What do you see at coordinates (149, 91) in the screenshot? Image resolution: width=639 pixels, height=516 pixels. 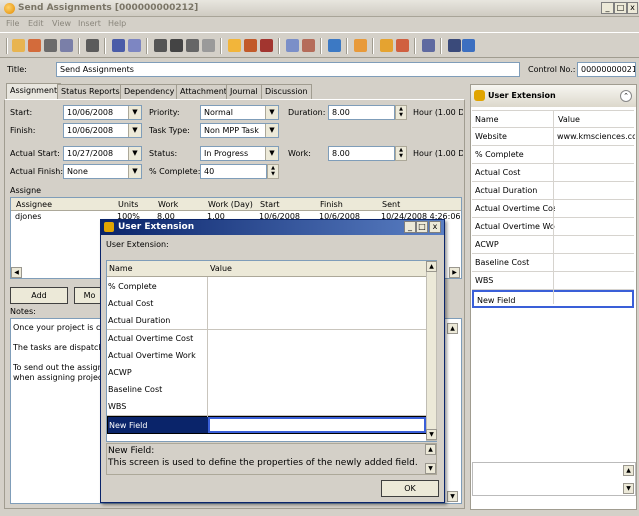 I see `tab-dependency: Dependency` at bounding box center [149, 91].